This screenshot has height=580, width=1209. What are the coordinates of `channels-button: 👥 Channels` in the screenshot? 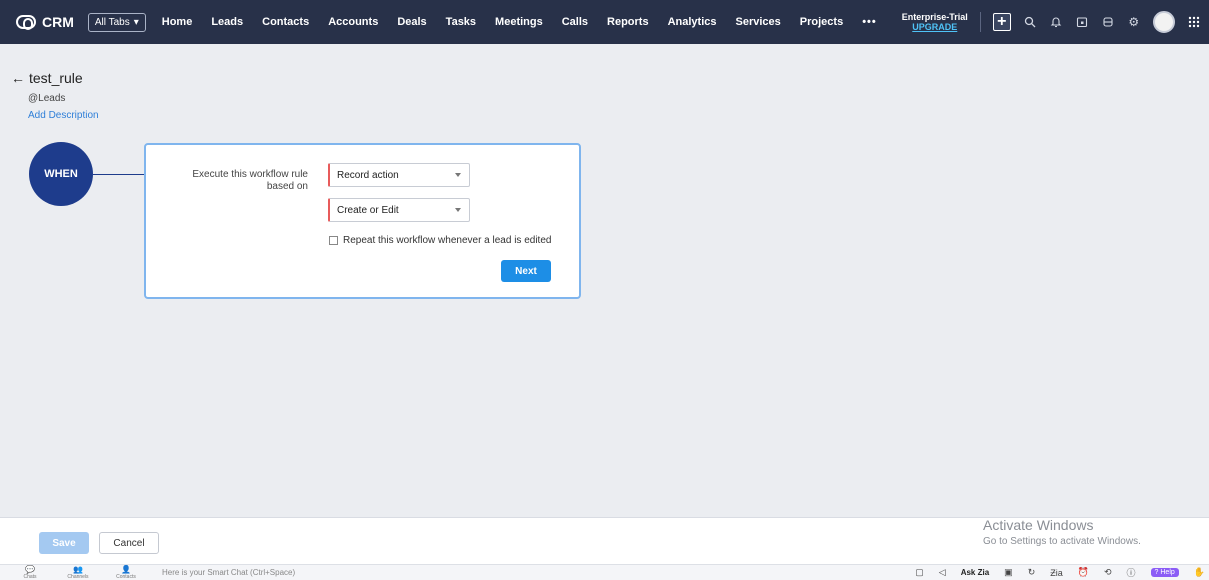 It's located at (78, 572).